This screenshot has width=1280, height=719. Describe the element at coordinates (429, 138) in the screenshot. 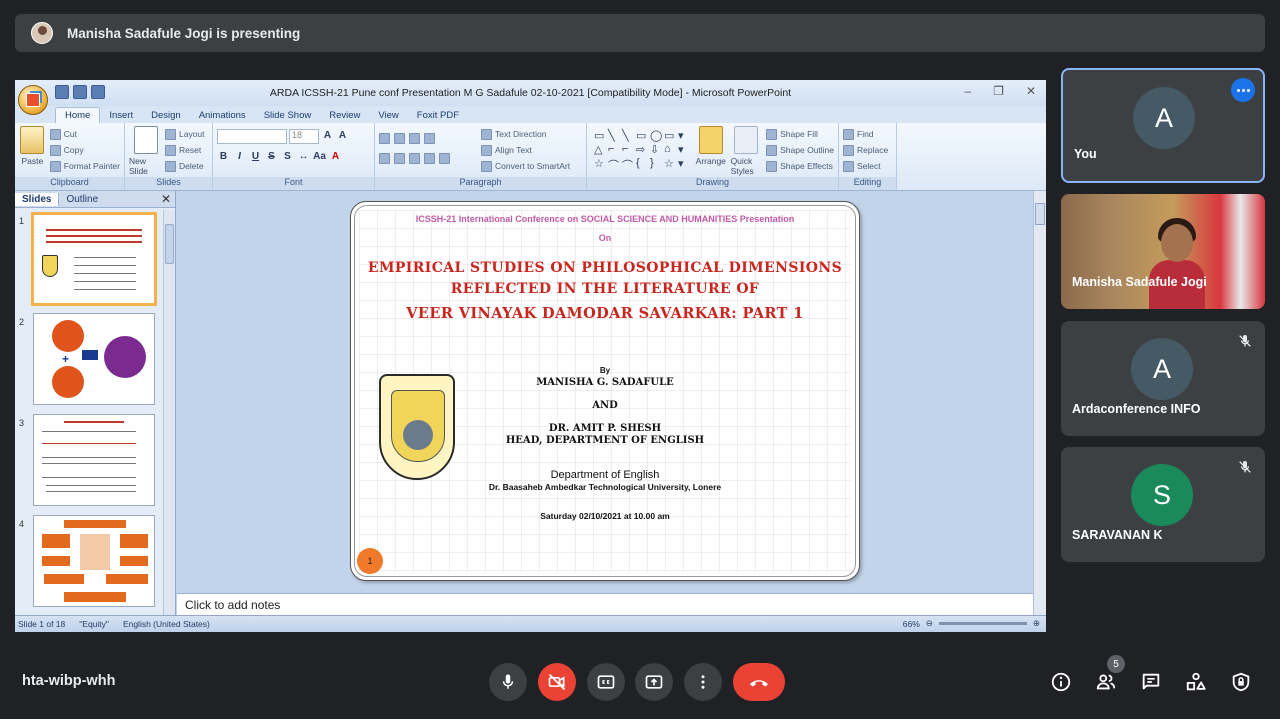

I see `line-spacing-icon` at that location.